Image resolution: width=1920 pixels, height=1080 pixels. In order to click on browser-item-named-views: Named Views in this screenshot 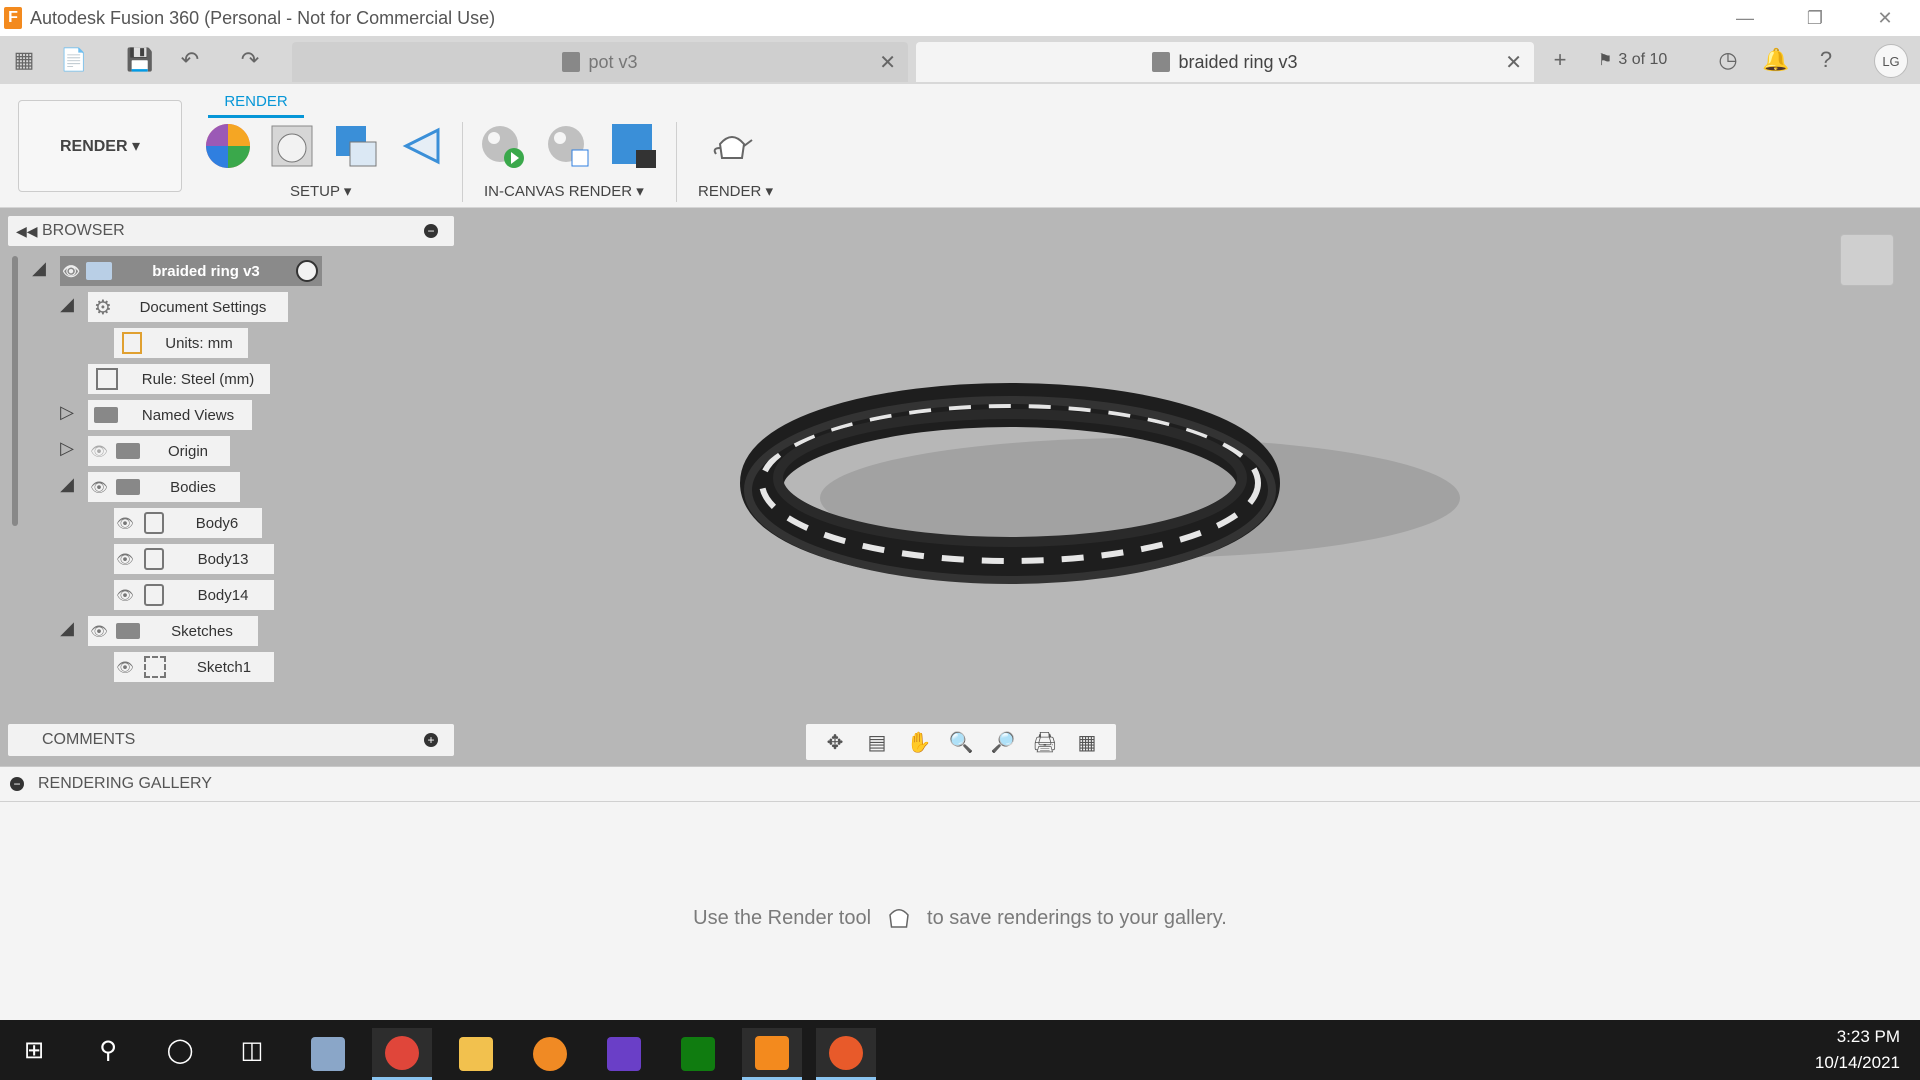, I will do `click(170, 415)`.